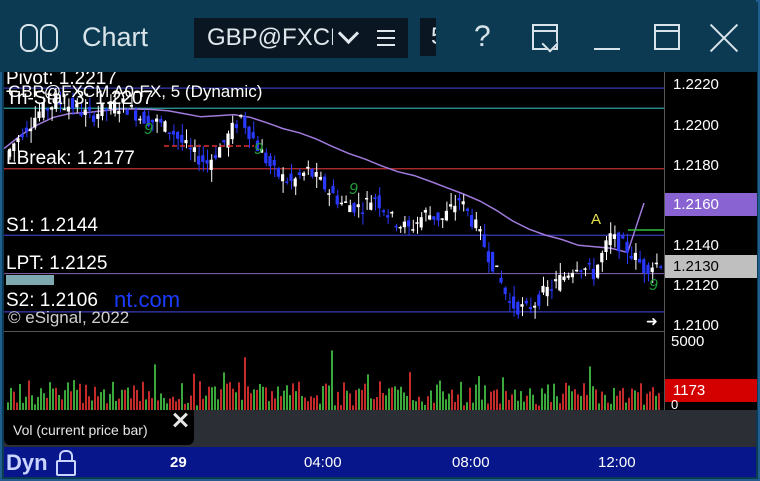 This screenshot has height=481, width=760. What do you see at coordinates (380, 462) in the screenshot?
I see `time-axis: Dyn 29 04:00 08:00 12:00` at bounding box center [380, 462].